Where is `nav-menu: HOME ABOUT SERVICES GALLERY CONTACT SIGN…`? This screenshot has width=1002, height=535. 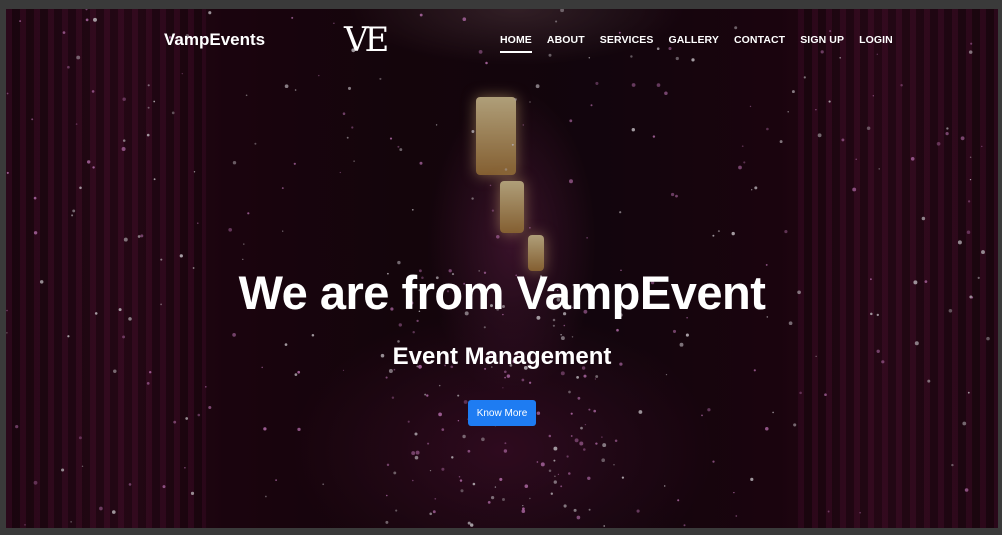
nav-menu: HOME ABOUT SERVICES GALLERY CONTACT SIGN… is located at coordinates (704, 43).